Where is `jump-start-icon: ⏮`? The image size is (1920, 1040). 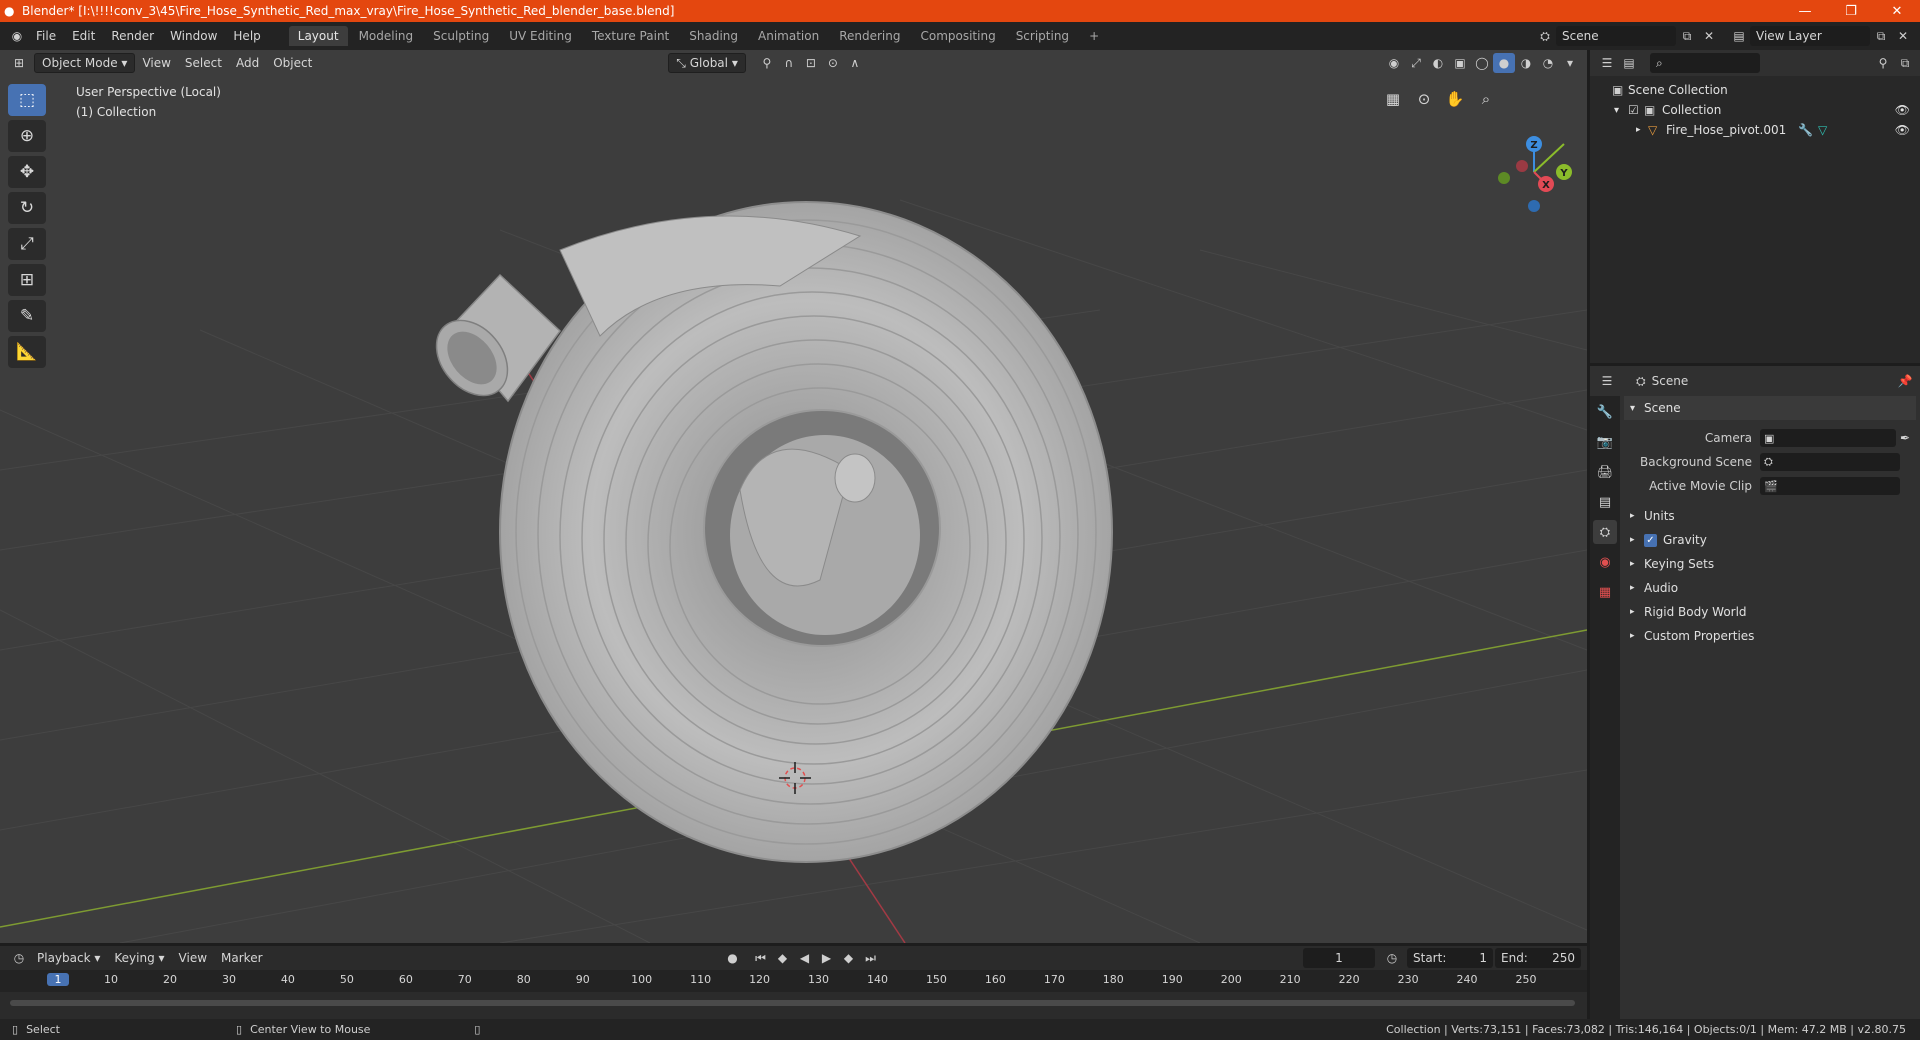 jump-start-icon: ⏮ is located at coordinates (761, 958).